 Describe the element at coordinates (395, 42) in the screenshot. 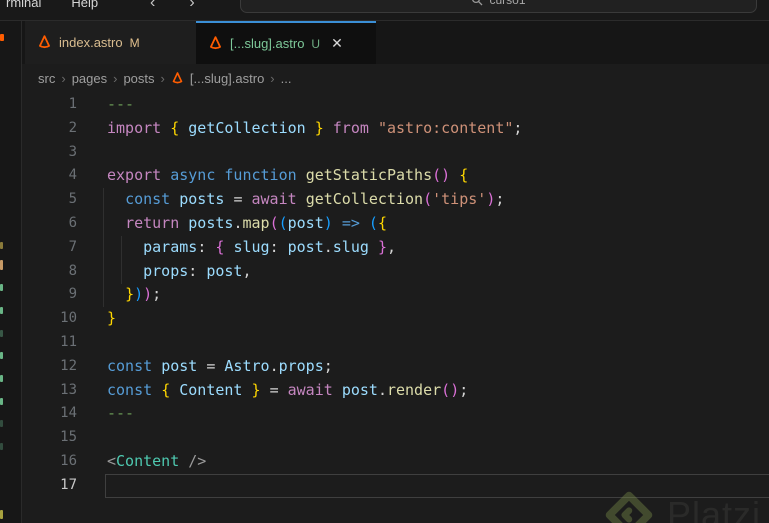

I see `tab-bar: index.astro M [...slug].astro U ✕` at that location.